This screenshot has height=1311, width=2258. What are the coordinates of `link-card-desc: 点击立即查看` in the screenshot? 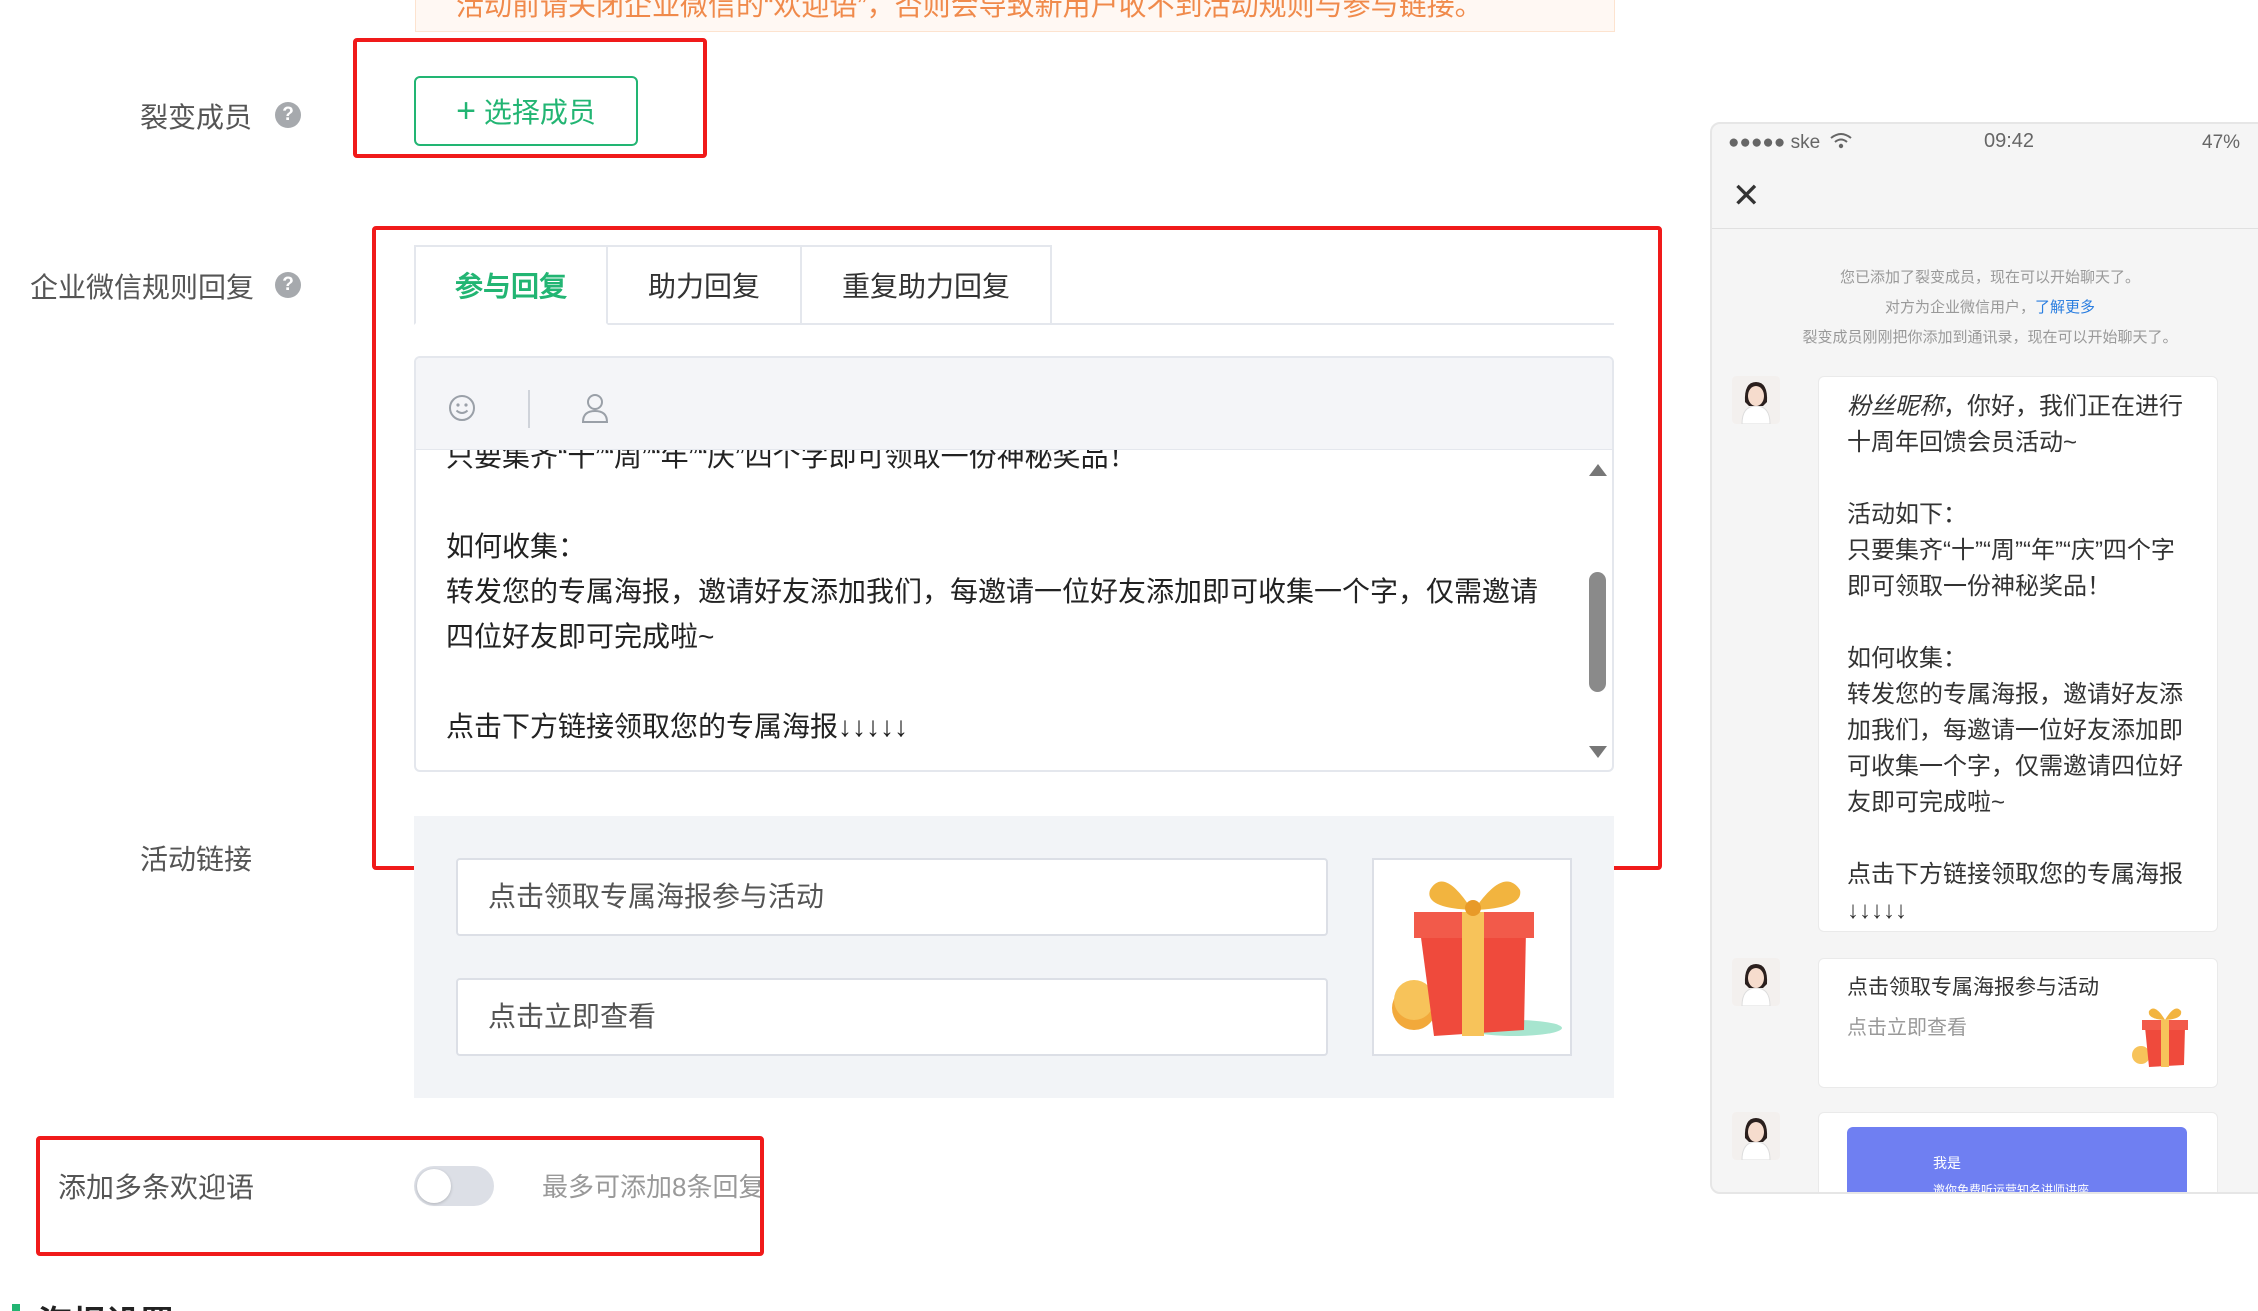 It's located at (1907, 1028).